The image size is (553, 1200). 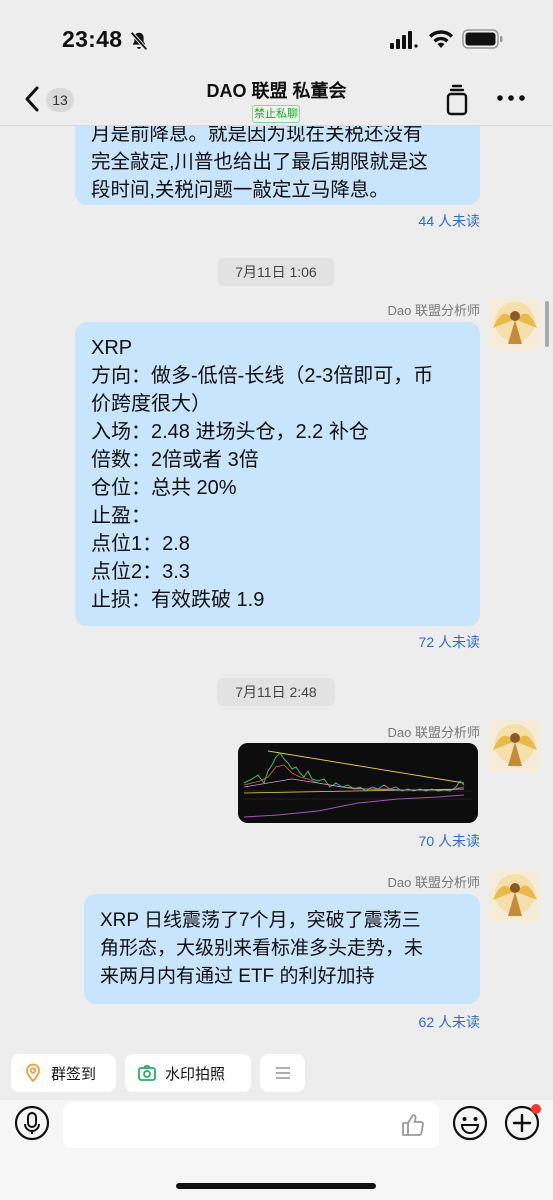 I want to click on quick-action-bar: 群签到 水印拍照, so click(x=276, y=1073).